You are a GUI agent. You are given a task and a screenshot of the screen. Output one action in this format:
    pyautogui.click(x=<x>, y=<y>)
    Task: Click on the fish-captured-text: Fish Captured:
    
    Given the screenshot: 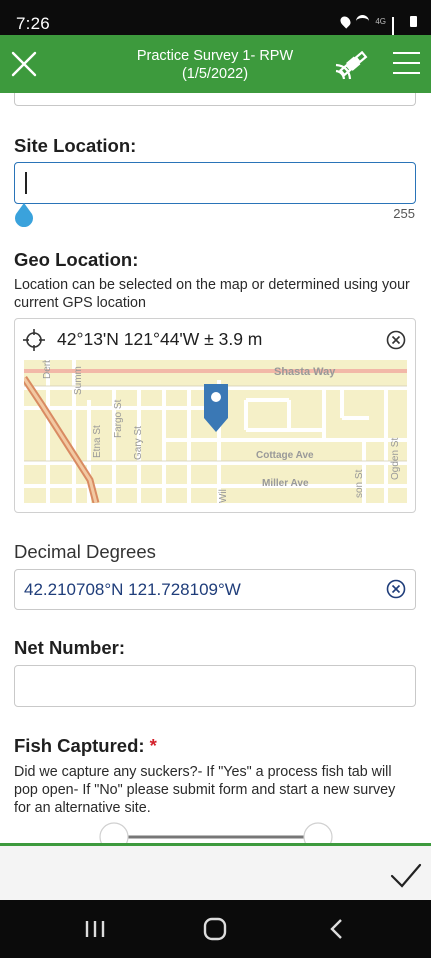 What is the action you would take?
    pyautogui.click(x=79, y=745)
    